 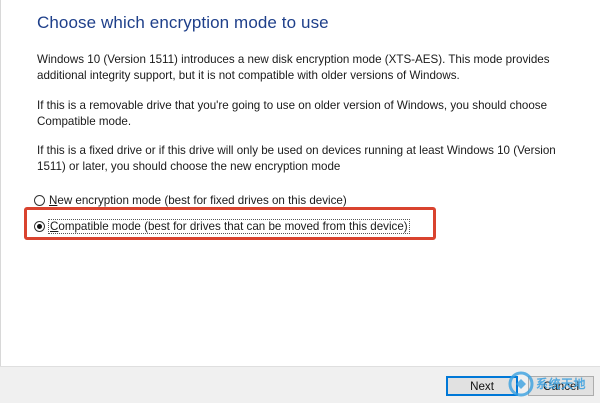 What do you see at coordinates (230, 223) in the screenshot?
I see `highlight-annotation-box` at bounding box center [230, 223].